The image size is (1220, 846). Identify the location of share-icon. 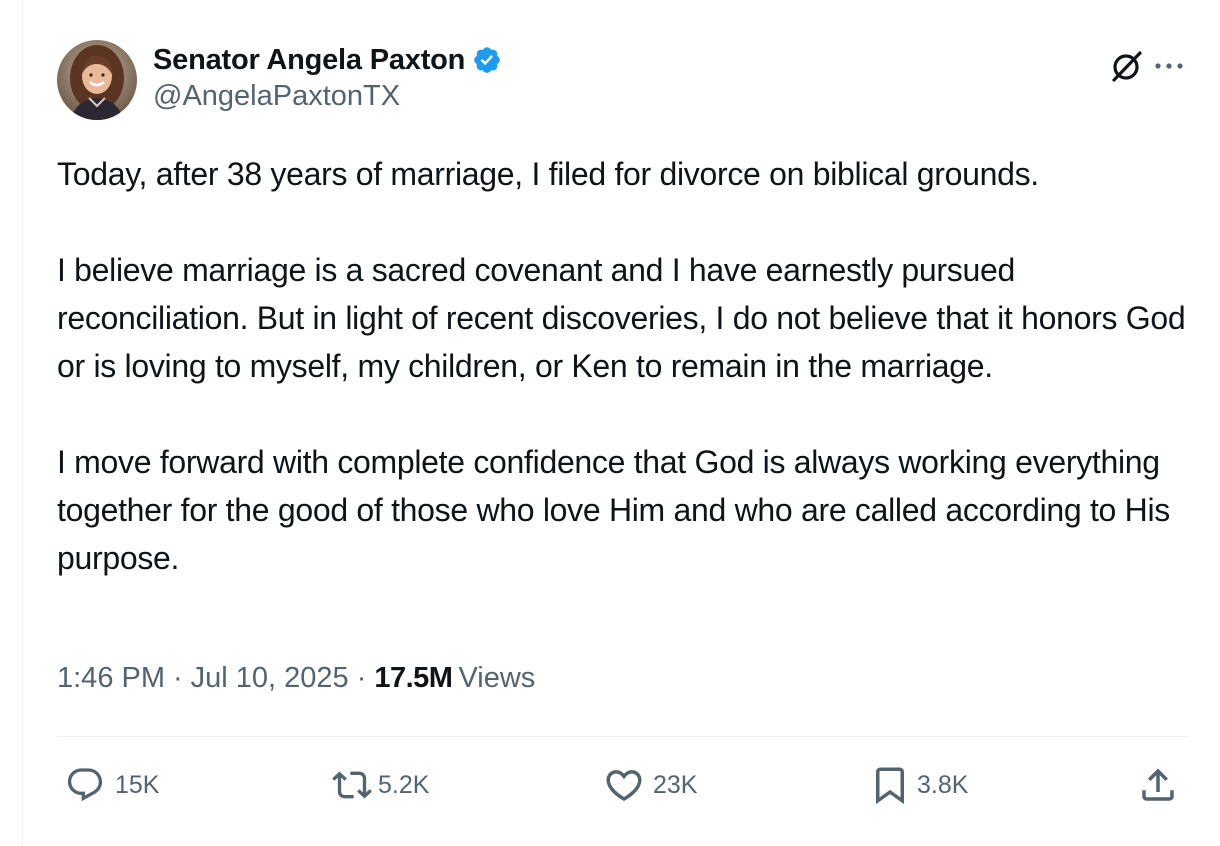
(1158, 785).